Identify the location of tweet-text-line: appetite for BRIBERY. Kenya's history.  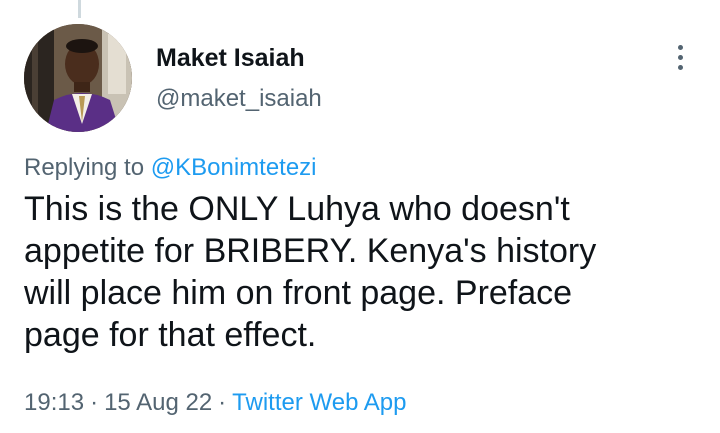
(310, 251).